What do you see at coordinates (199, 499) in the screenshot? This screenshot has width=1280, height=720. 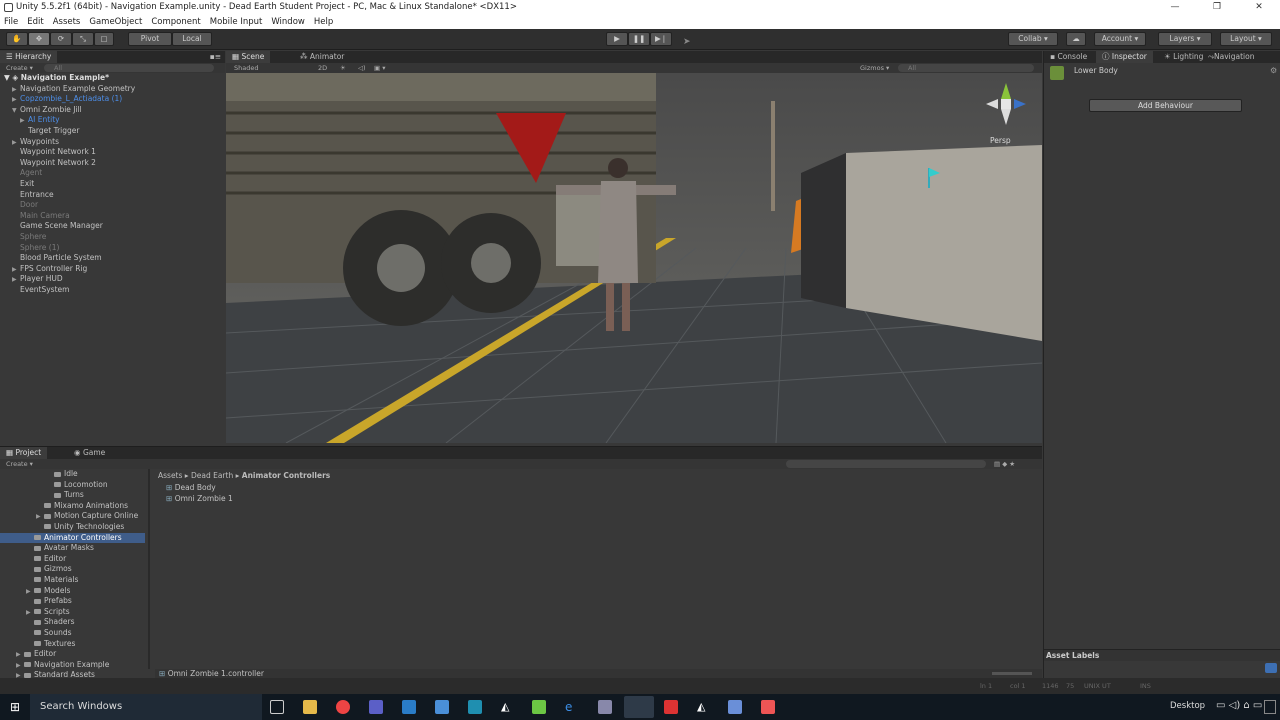 I see `asset-item-omni-zombie: ⊞ Omni Zombie 1` at bounding box center [199, 499].